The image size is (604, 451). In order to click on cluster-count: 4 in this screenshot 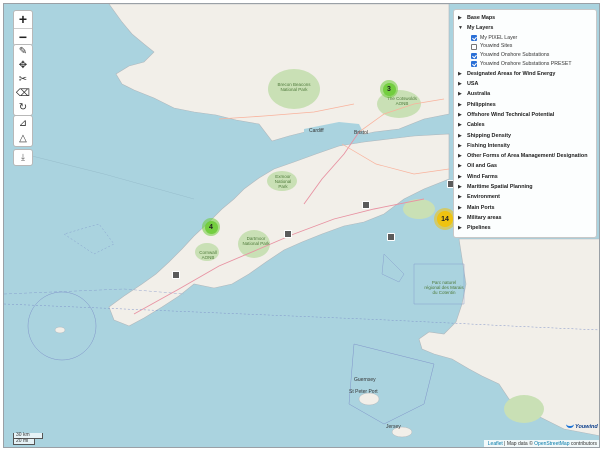, I will do `click(211, 227)`.